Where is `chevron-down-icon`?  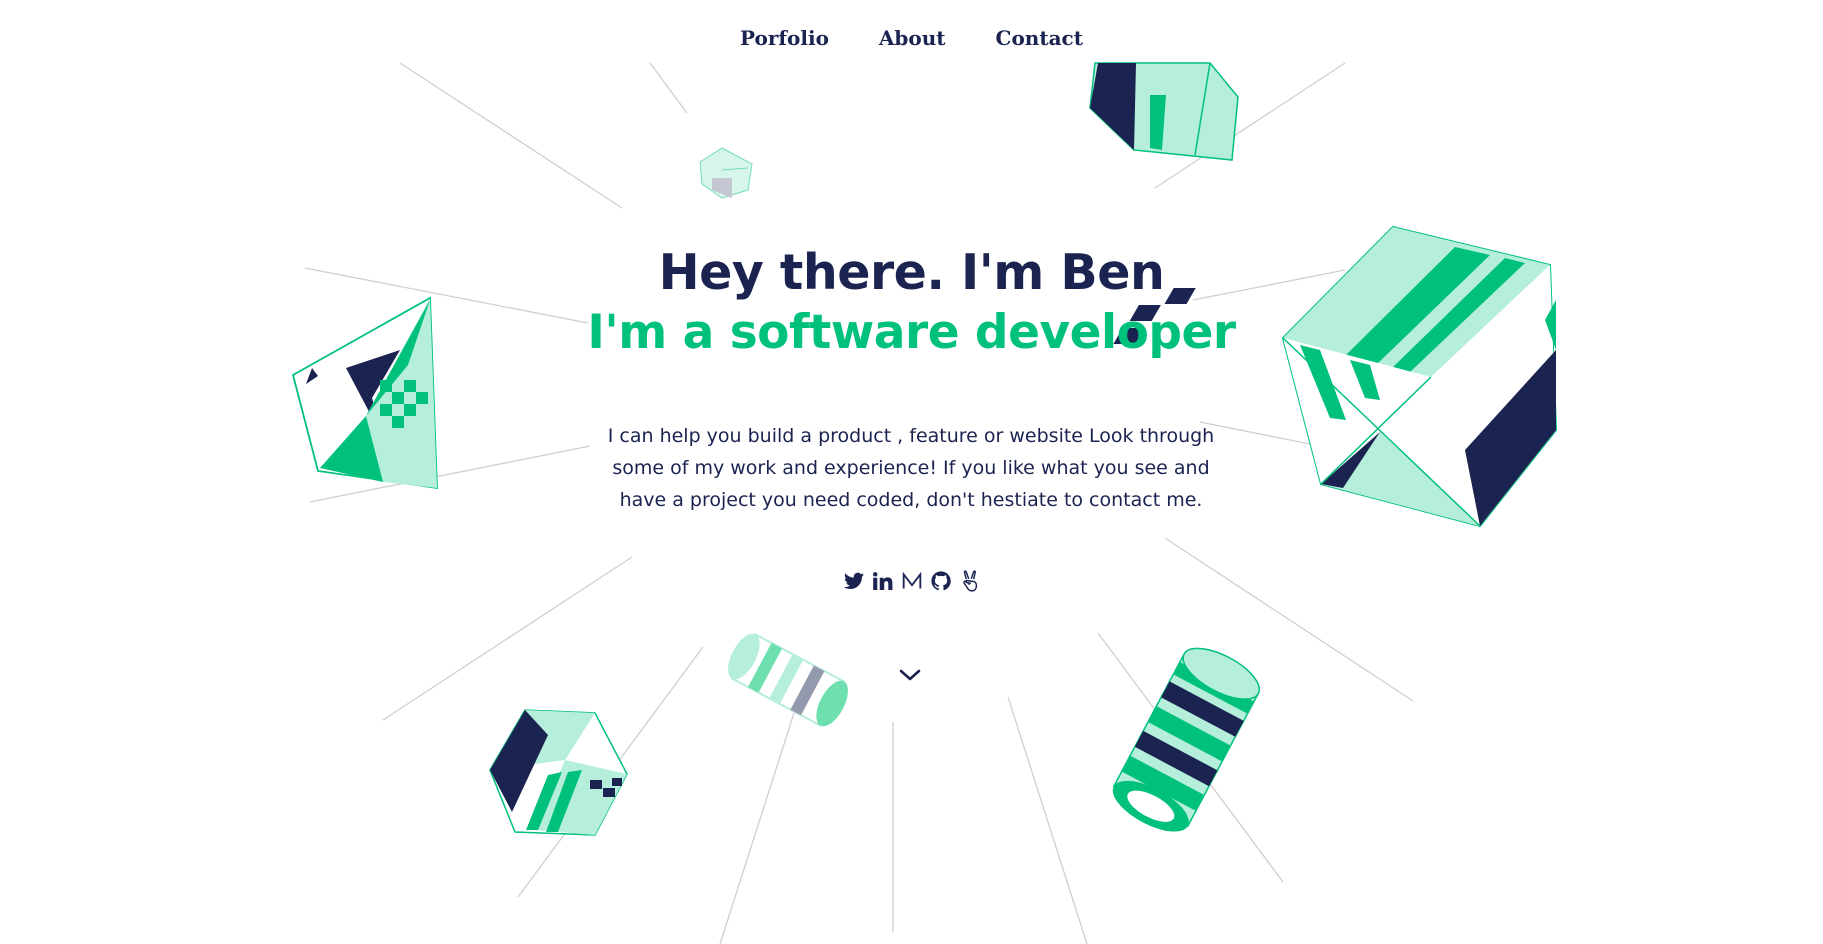
chevron-down-icon is located at coordinates (910, 675).